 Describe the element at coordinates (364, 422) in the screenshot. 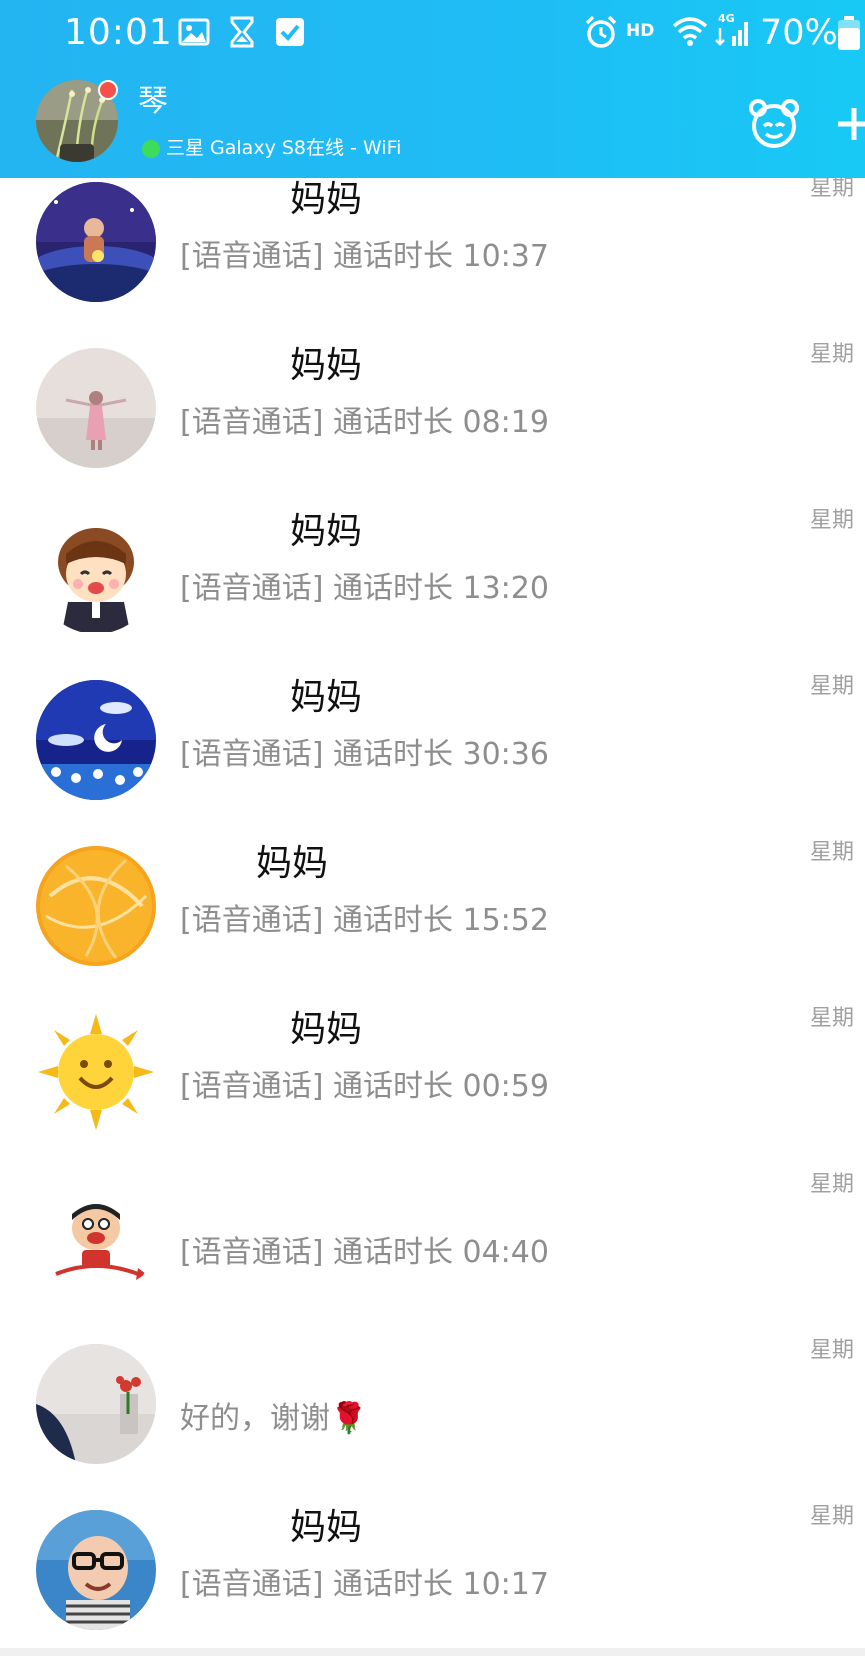

I see `message-preview: [语音通话] 通话时长 08:19` at that location.